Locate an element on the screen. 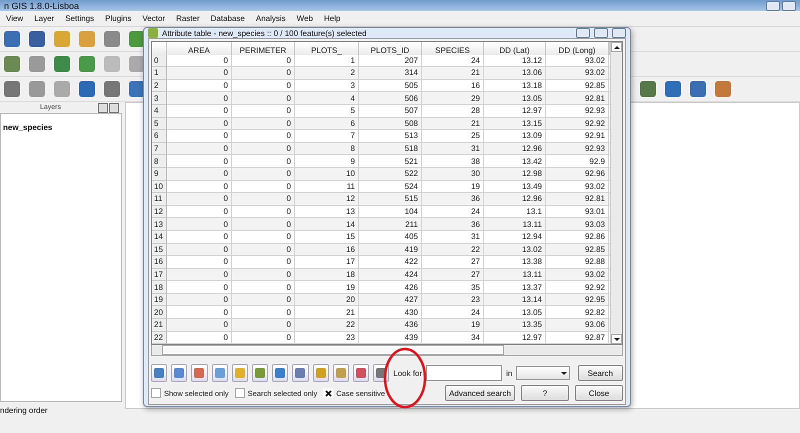 The image size is (800, 433). float-button is located at coordinates (103, 107).